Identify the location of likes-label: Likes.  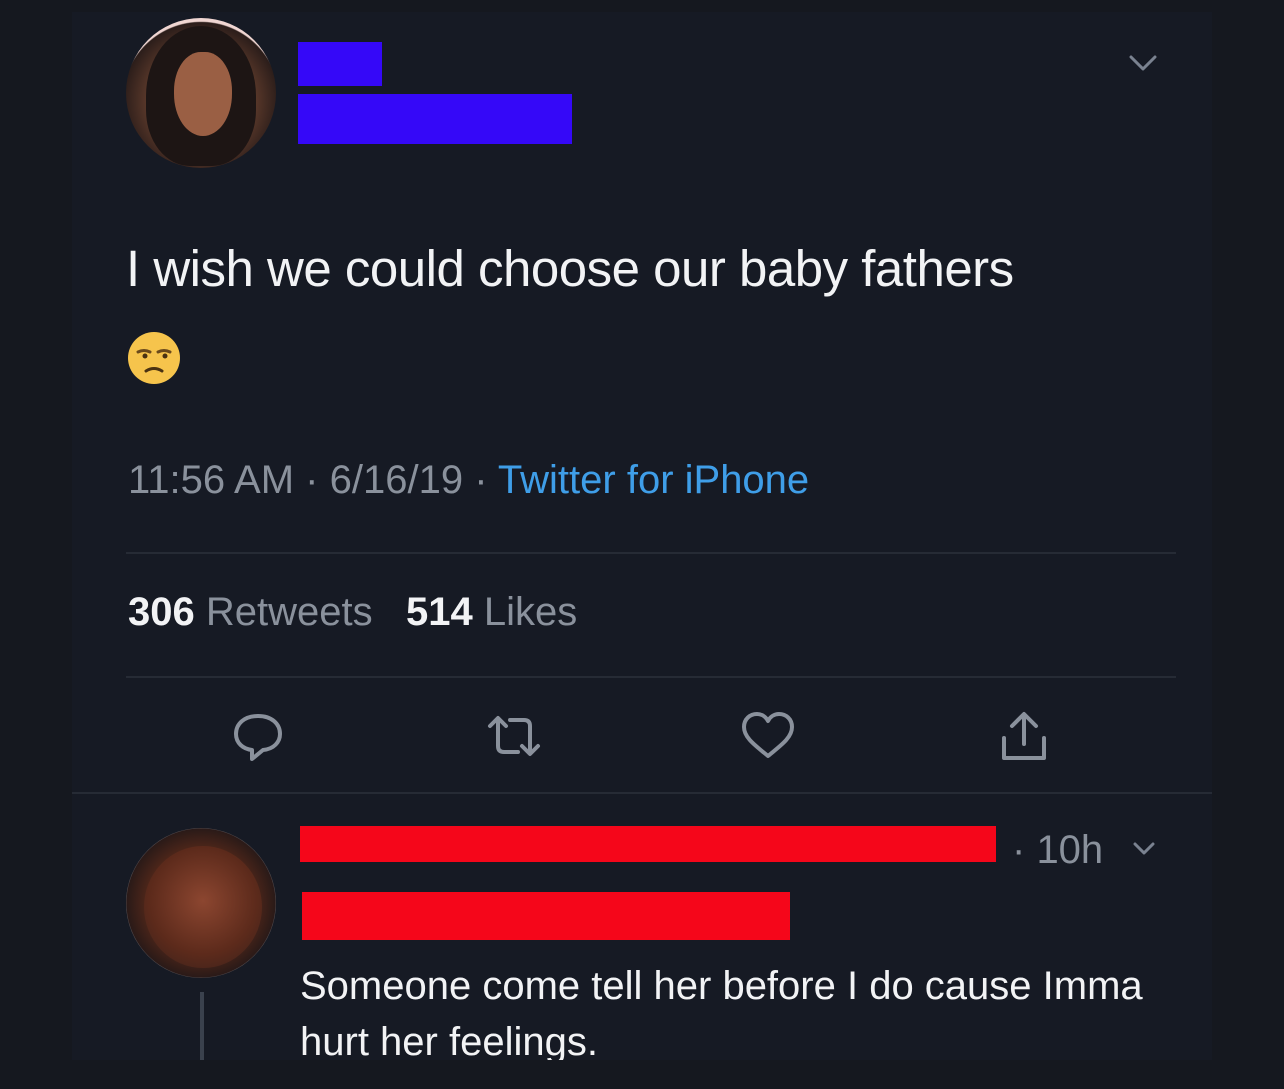
(530, 612).